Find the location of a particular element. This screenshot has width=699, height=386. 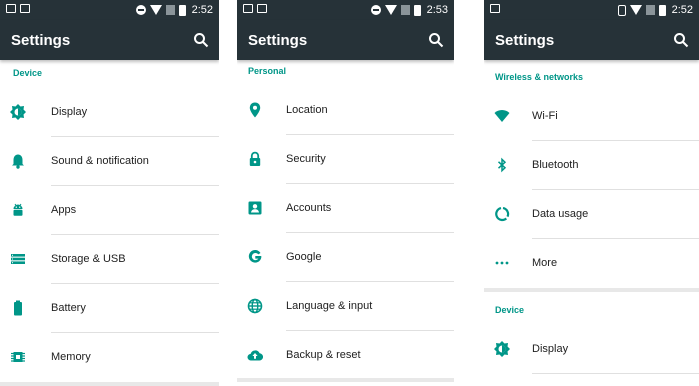

settings-item-backup-reset: Backup & reset is located at coordinates (345, 355).